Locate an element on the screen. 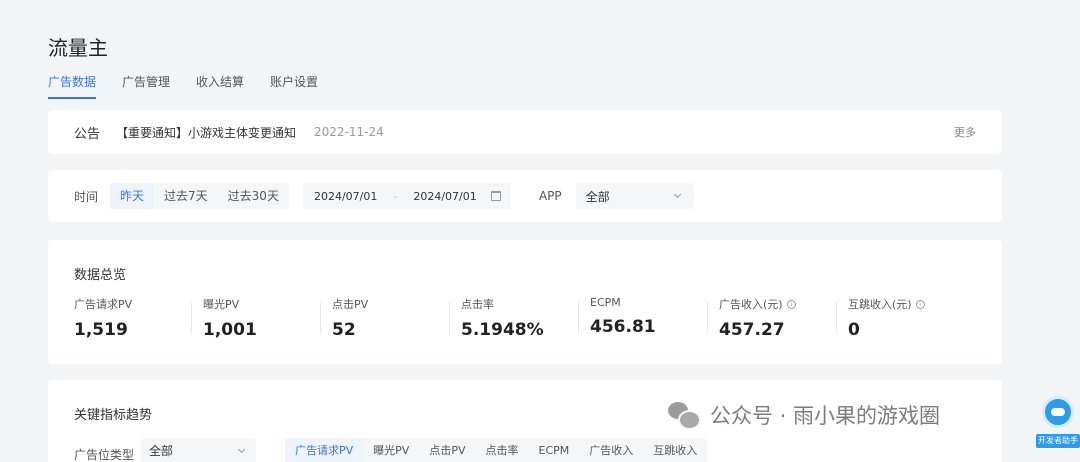  metric-ecpm: ECPM 456.81 is located at coordinates (648, 319).